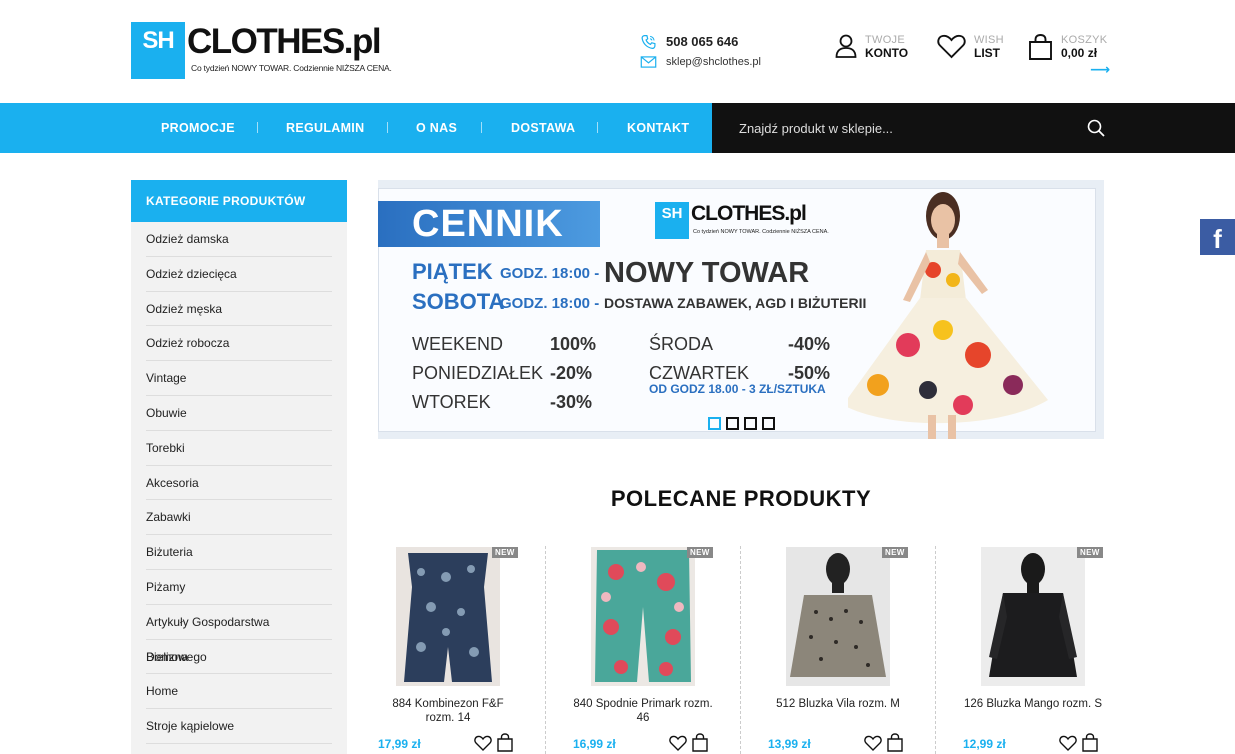  I want to click on banner-day-friday: PIĄTEK, so click(452, 271).